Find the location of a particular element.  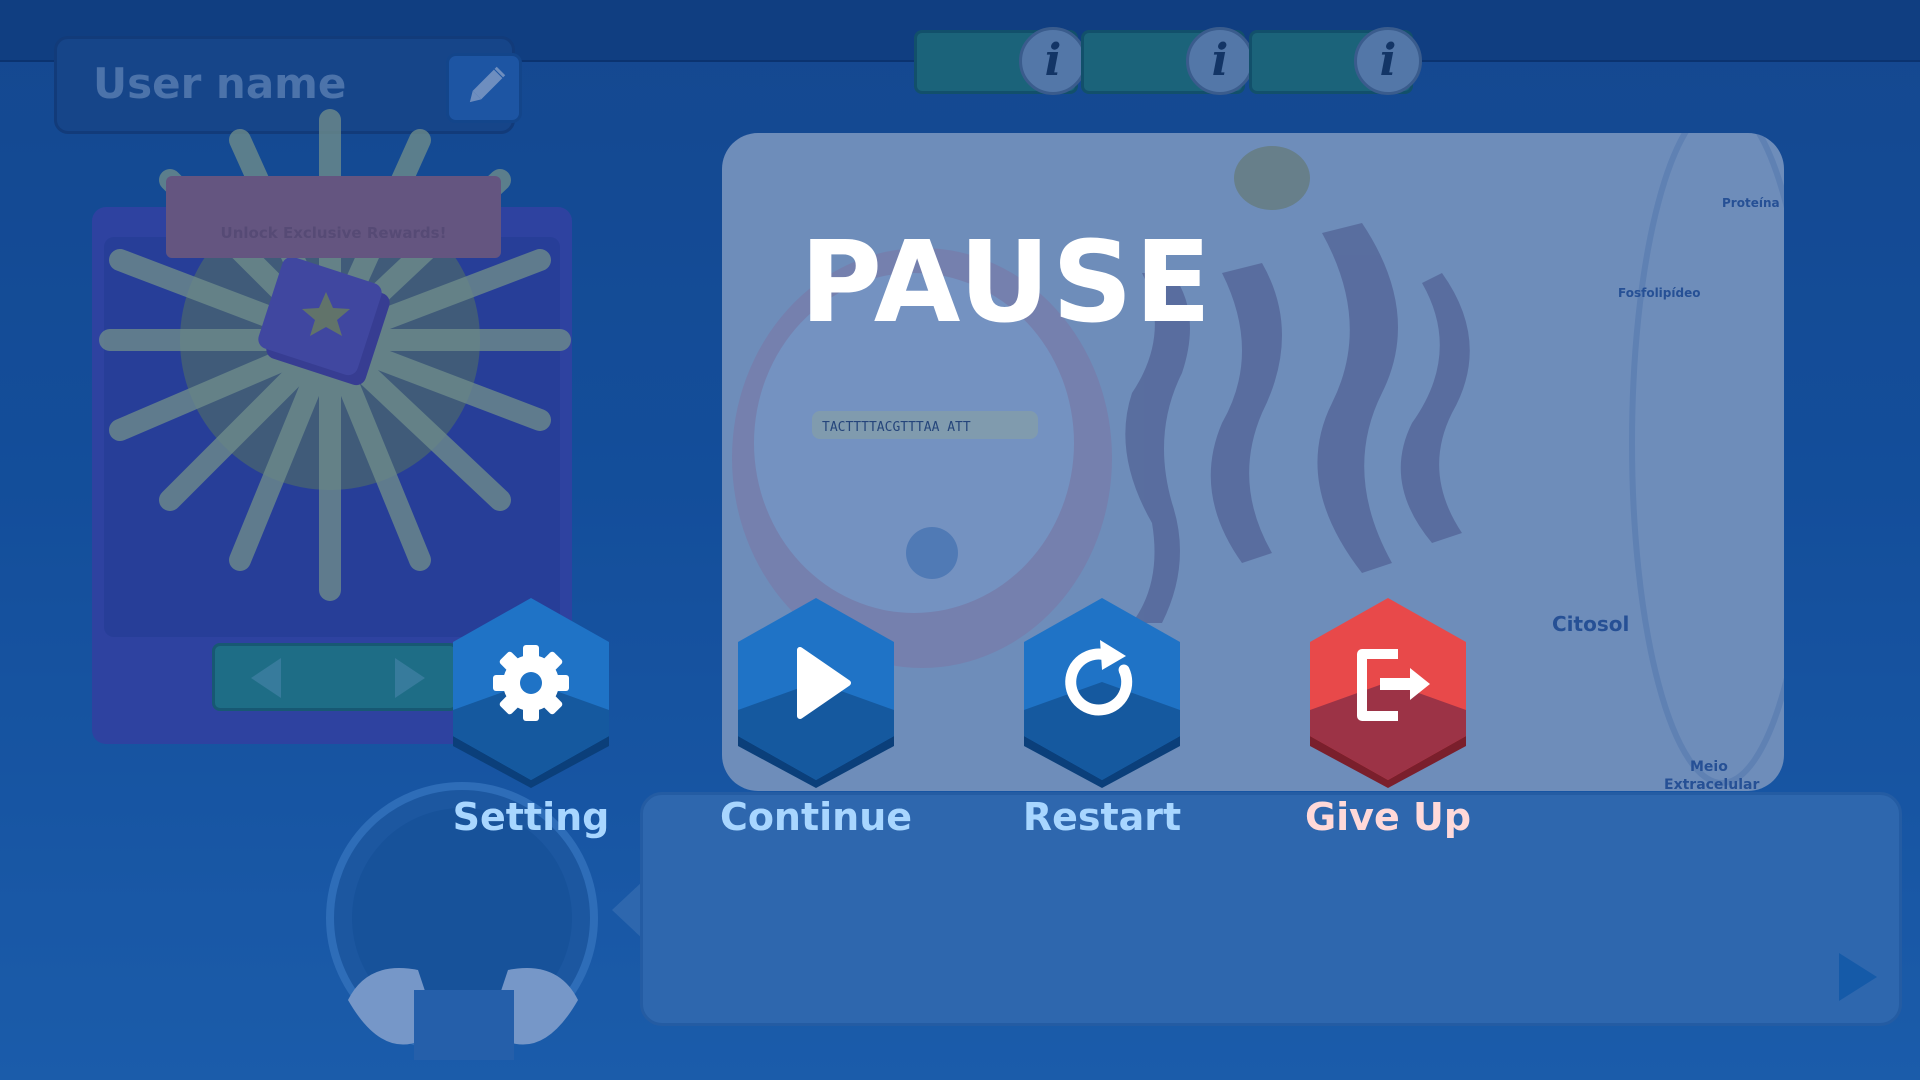

give-up-button is located at coordinates (1388, 693).